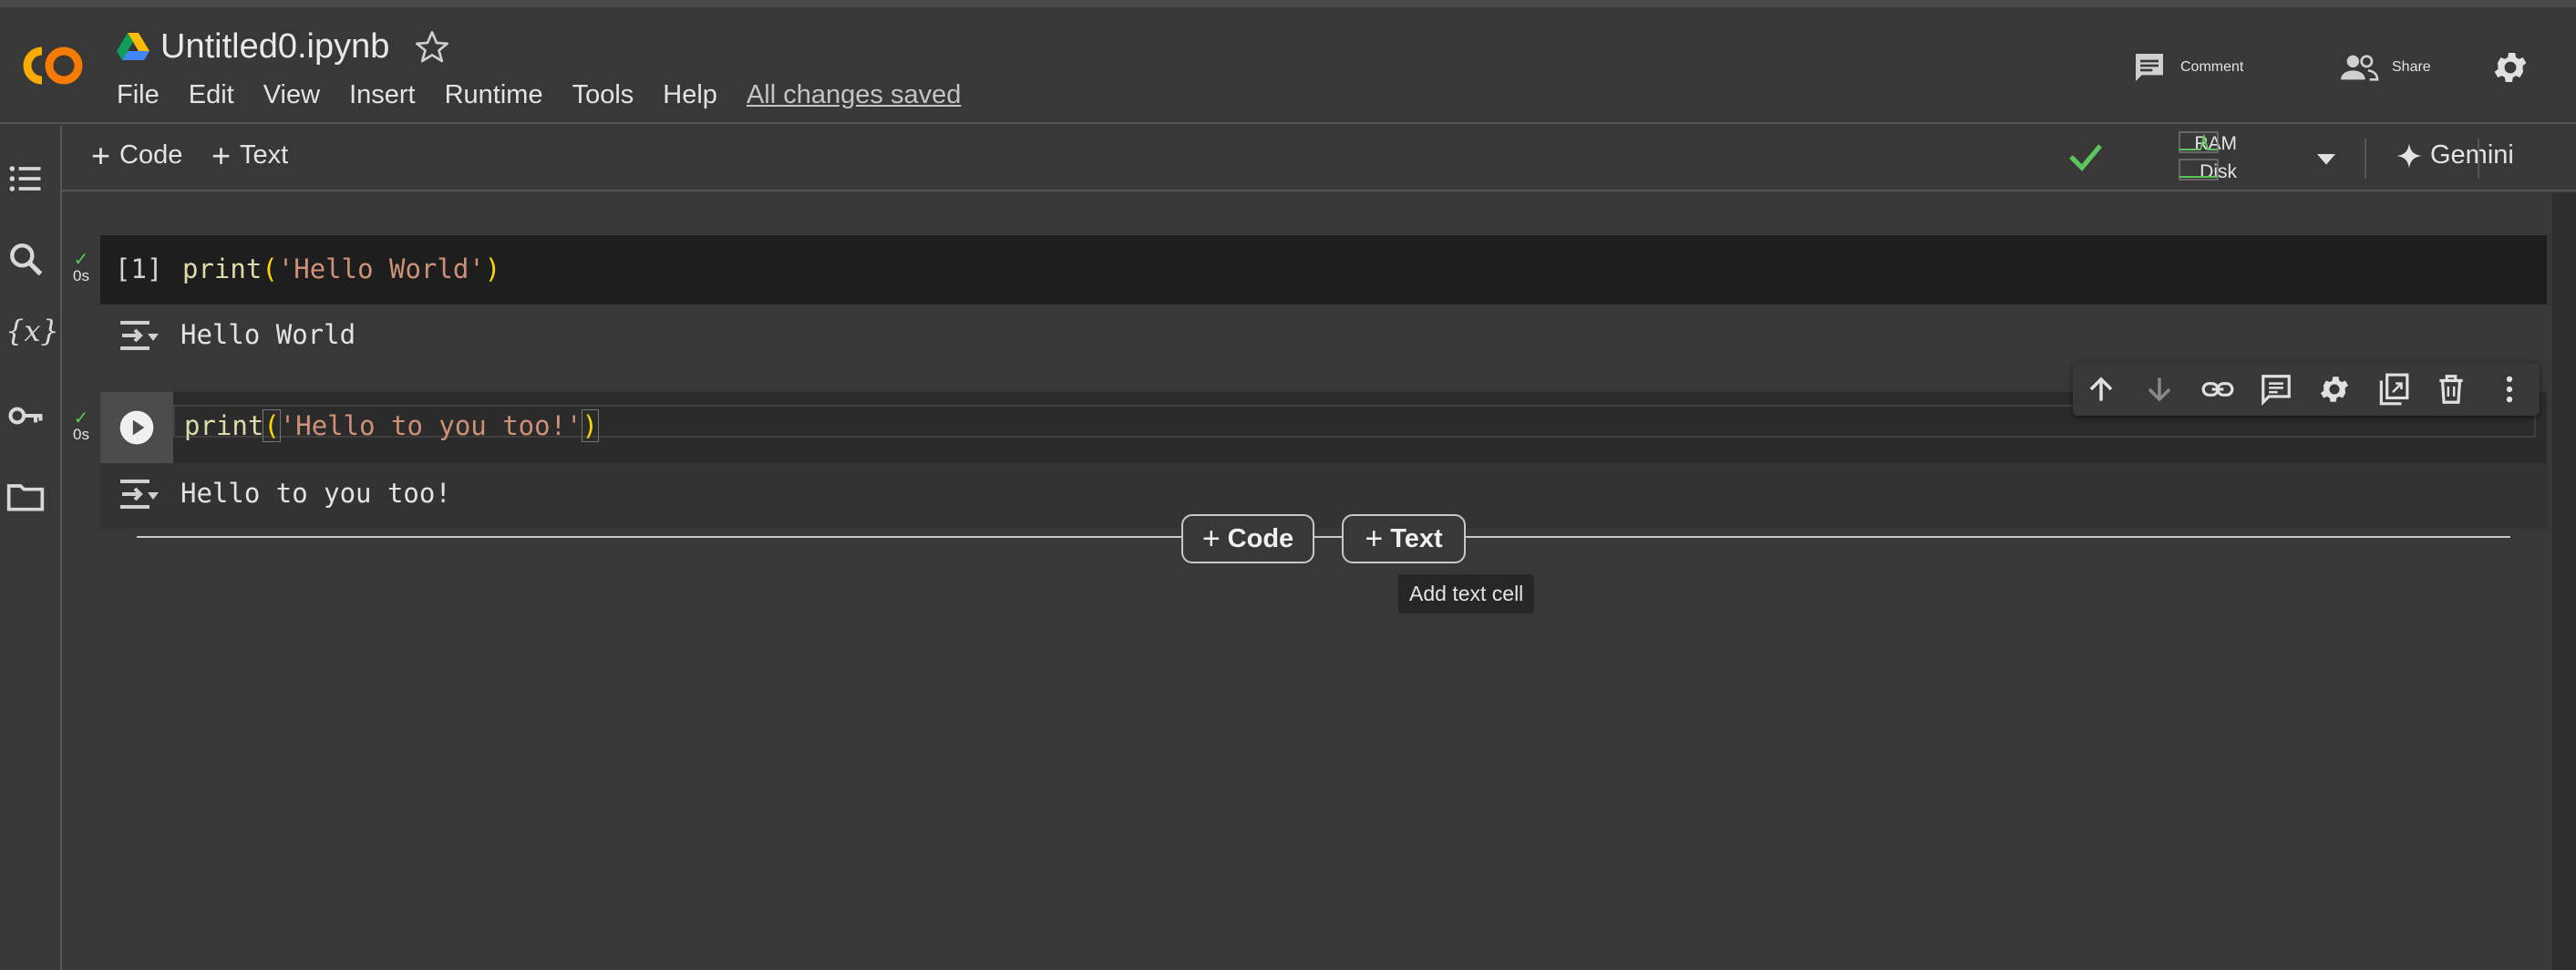 The width and height of the screenshot is (2576, 970). I want to click on table-of-contents-icon, so click(25, 179).